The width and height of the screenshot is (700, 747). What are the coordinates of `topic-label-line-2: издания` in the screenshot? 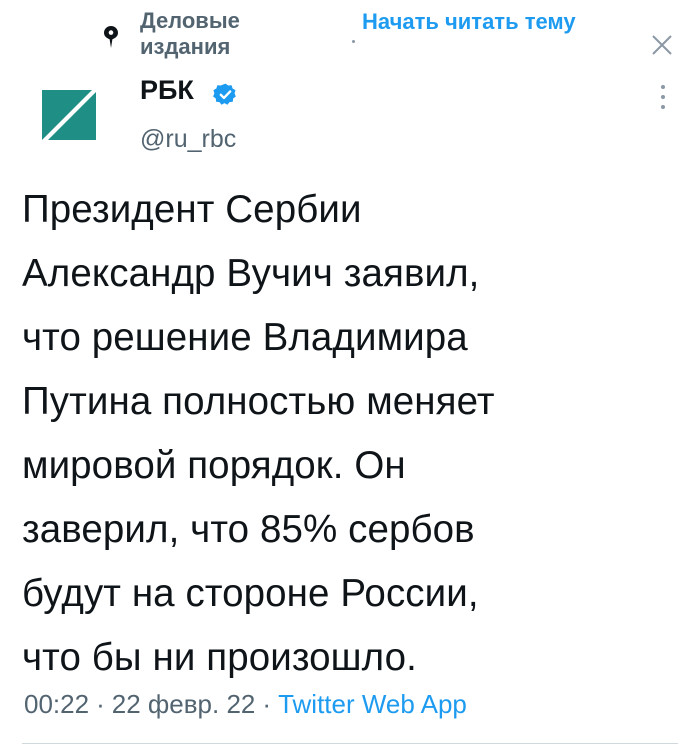 It's located at (185, 46).